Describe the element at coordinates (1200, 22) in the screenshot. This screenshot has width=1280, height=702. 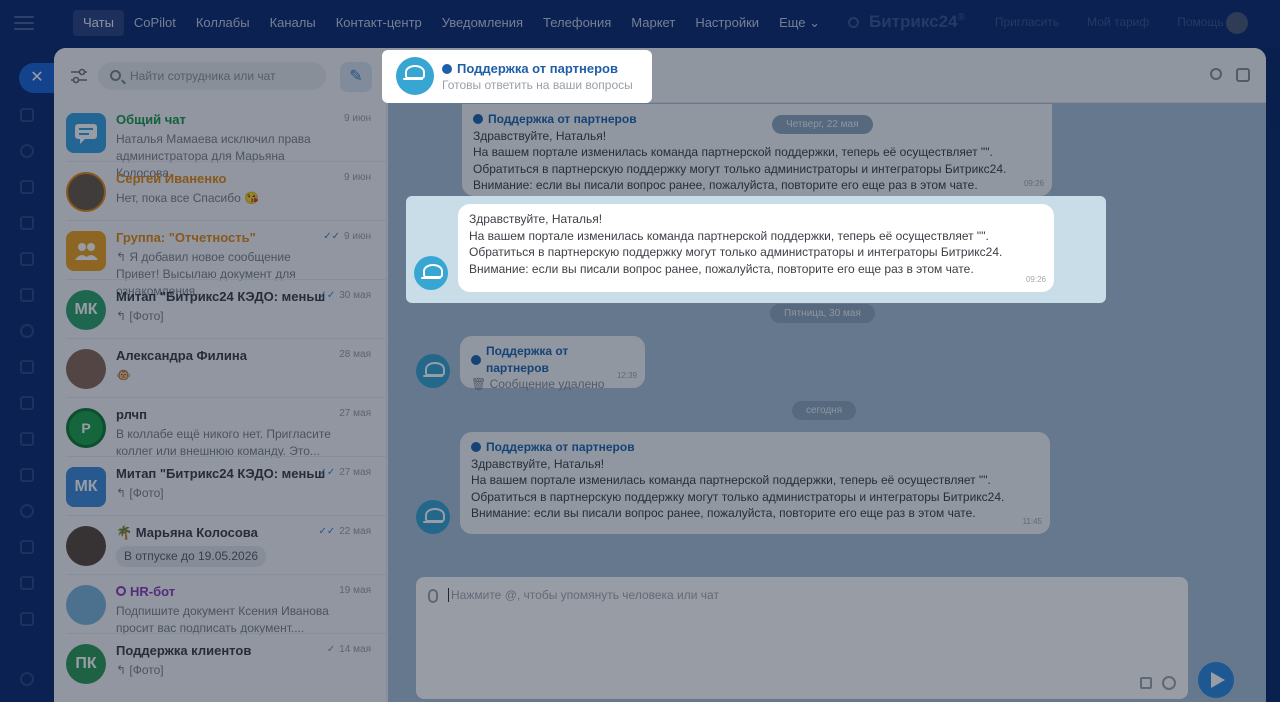
I see `help-link: Помощь` at that location.